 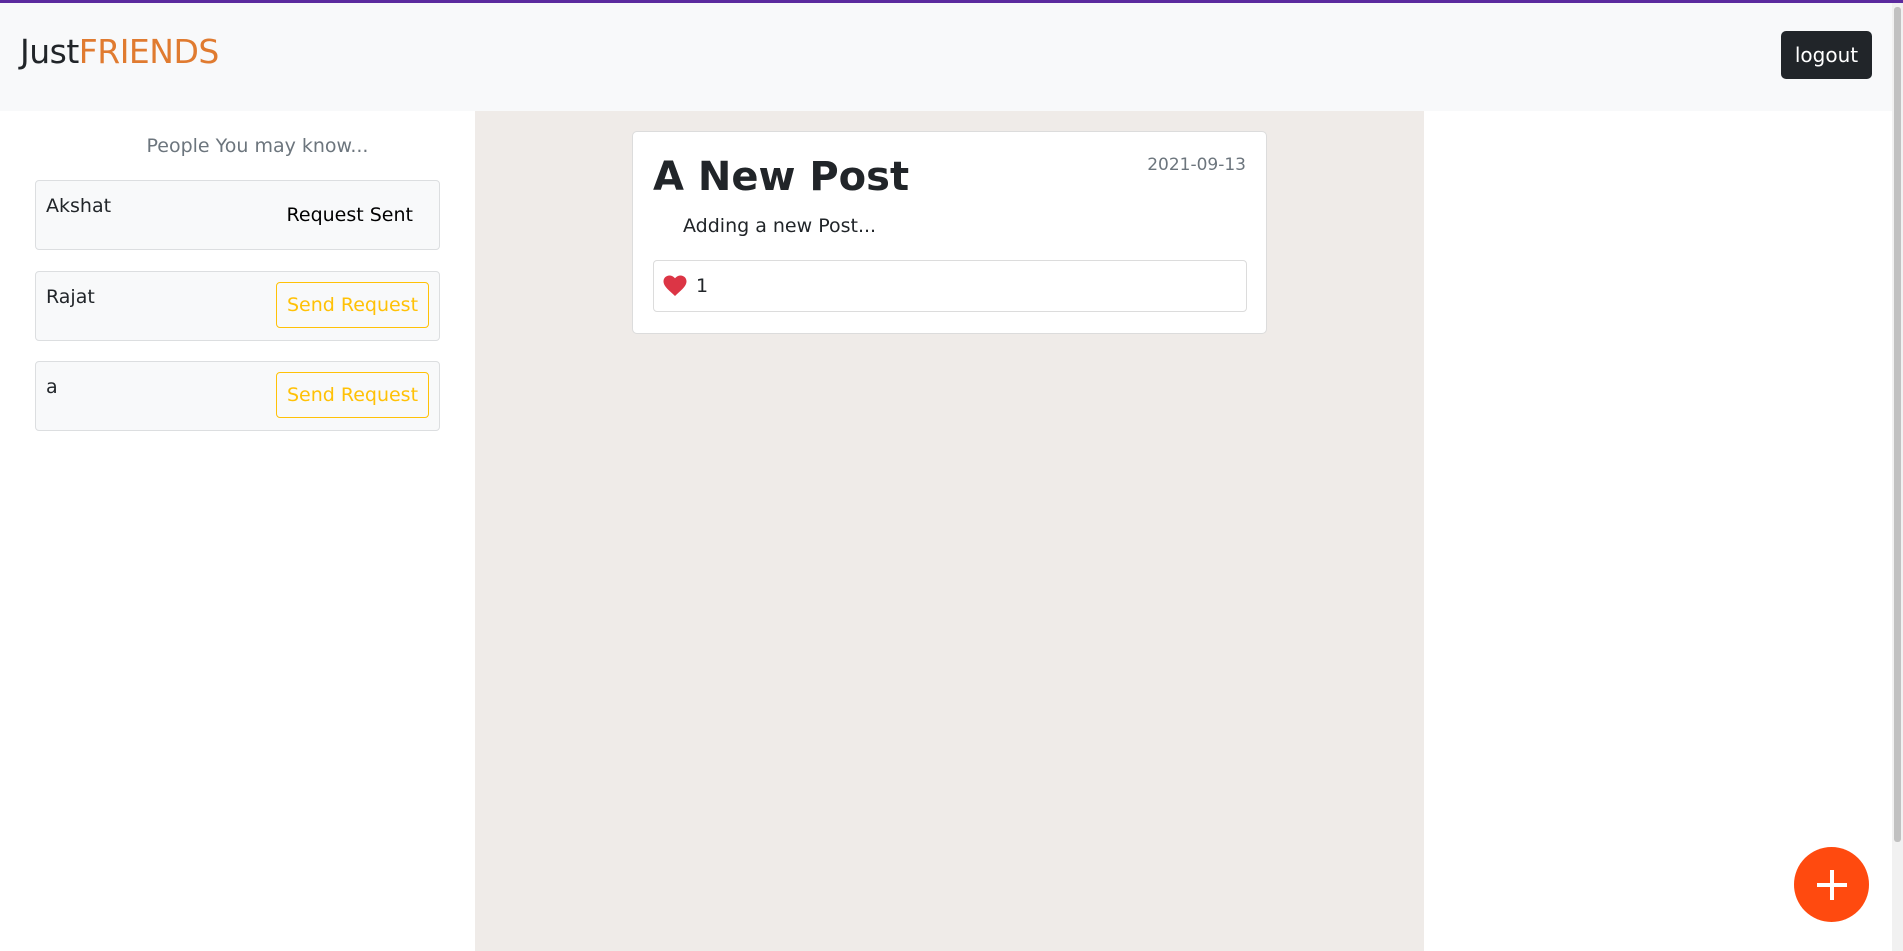 I want to click on person-card: Rajat Send Request, so click(x=237, y=306).